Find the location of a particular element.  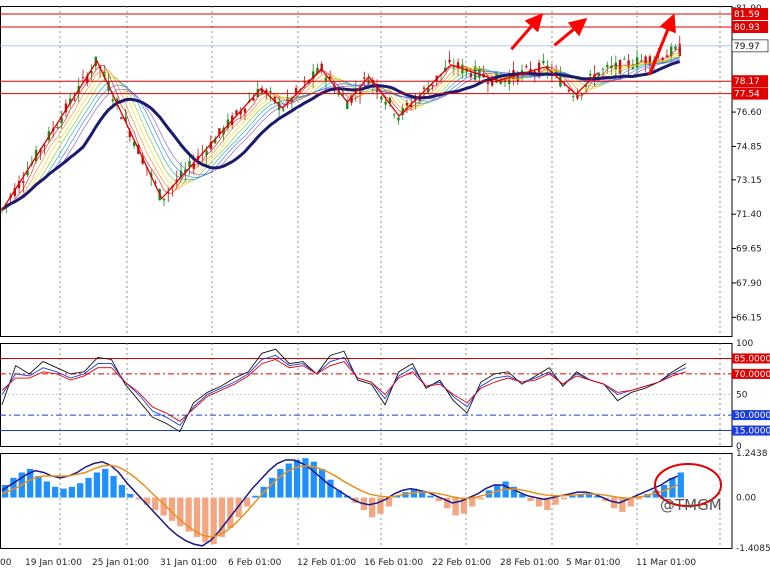

y-tick-label: 71.40 is located at coordinates (749, 215).